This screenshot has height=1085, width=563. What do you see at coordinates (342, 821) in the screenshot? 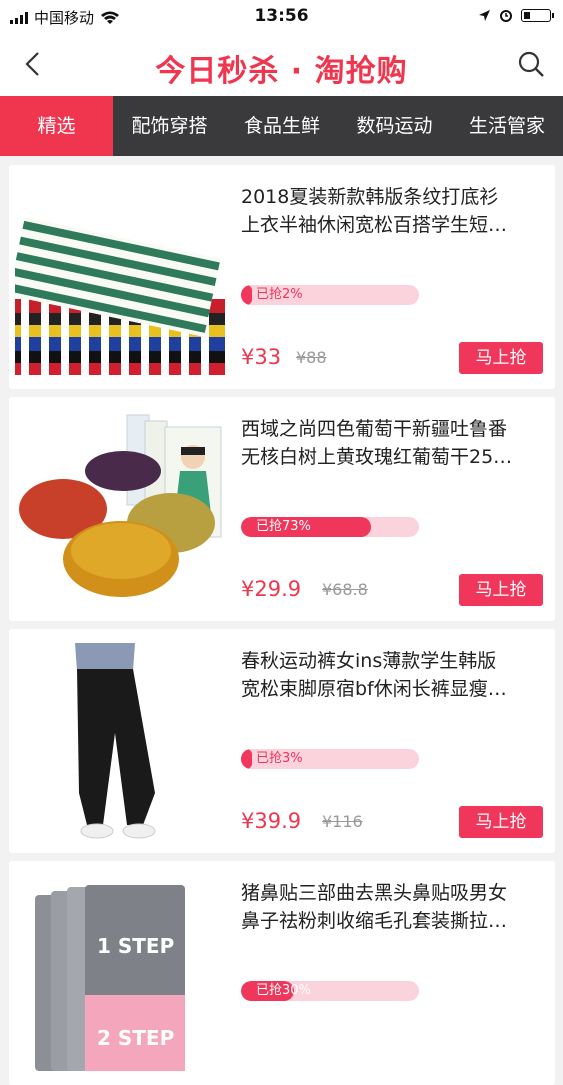
I see `original-price: ¥116` at bounding box center [342, 821].